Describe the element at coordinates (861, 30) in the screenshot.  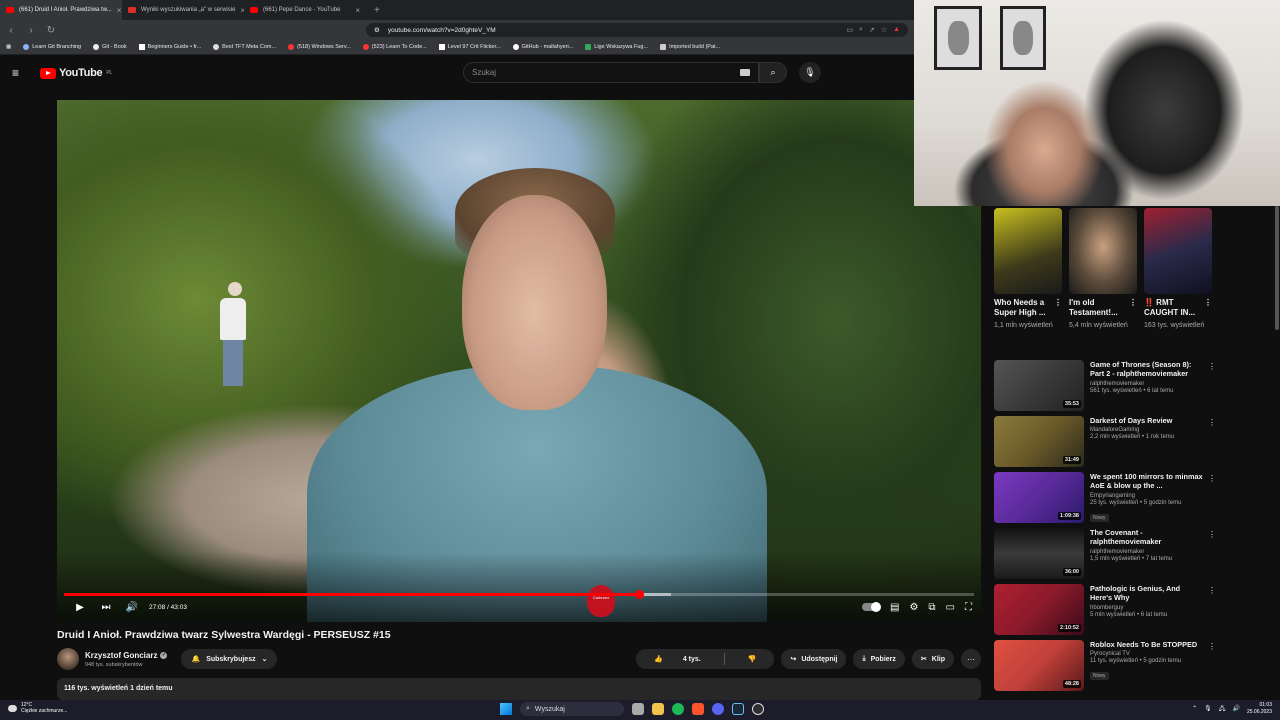
I see `zoom-icon: ⌕` at that location.